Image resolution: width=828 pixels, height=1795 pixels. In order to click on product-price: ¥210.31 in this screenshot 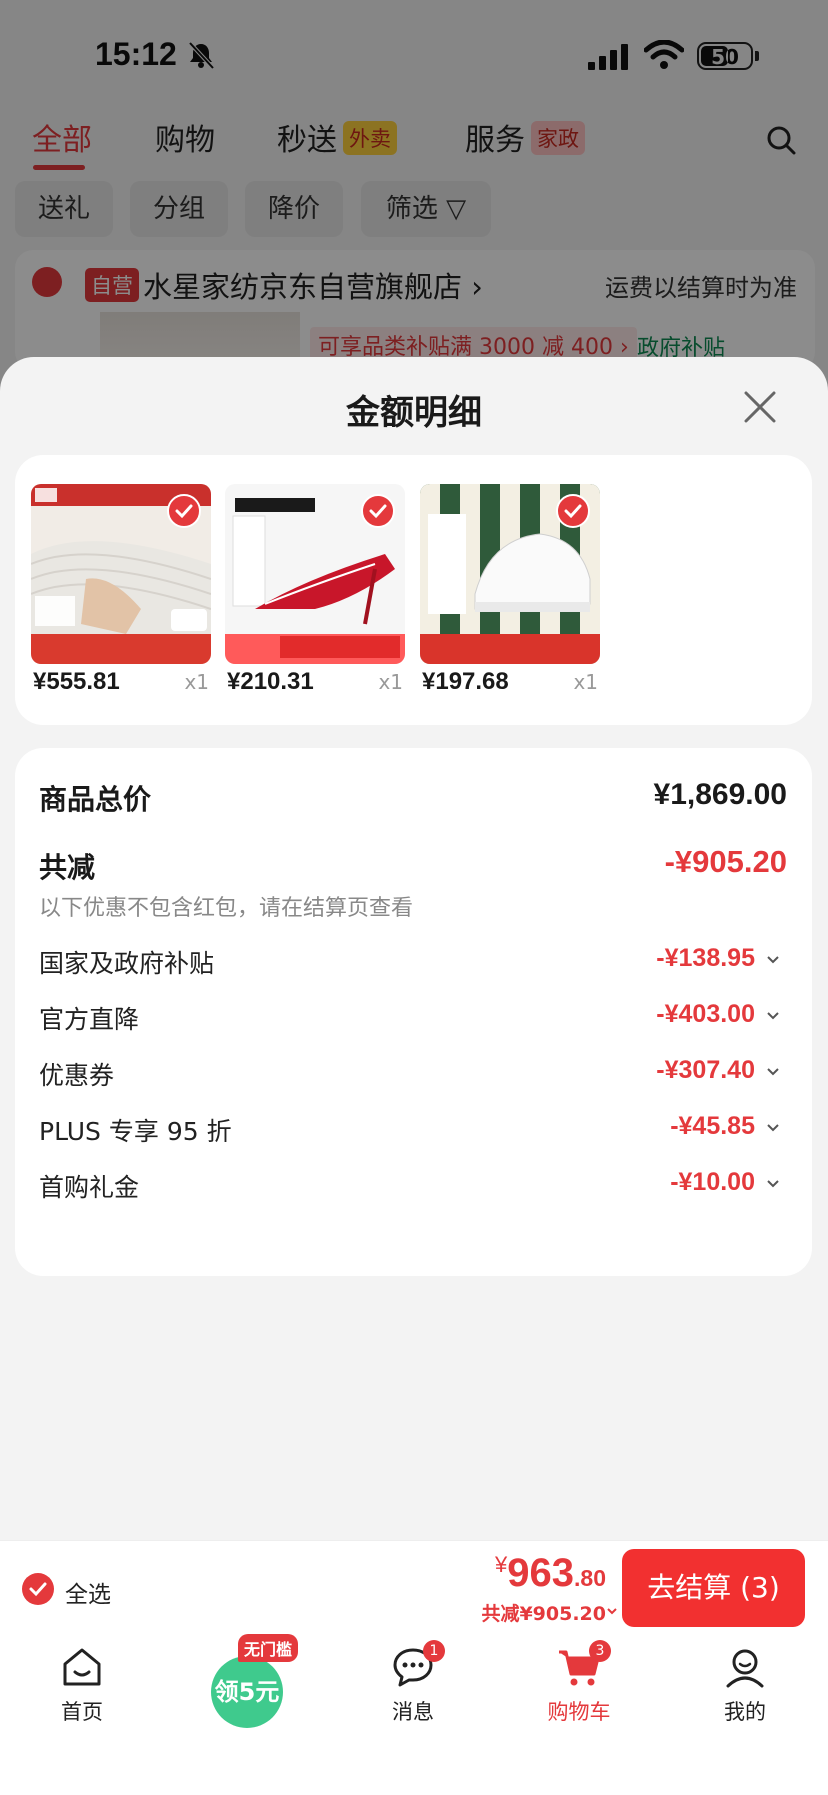, I will do `click(270, 681)`.